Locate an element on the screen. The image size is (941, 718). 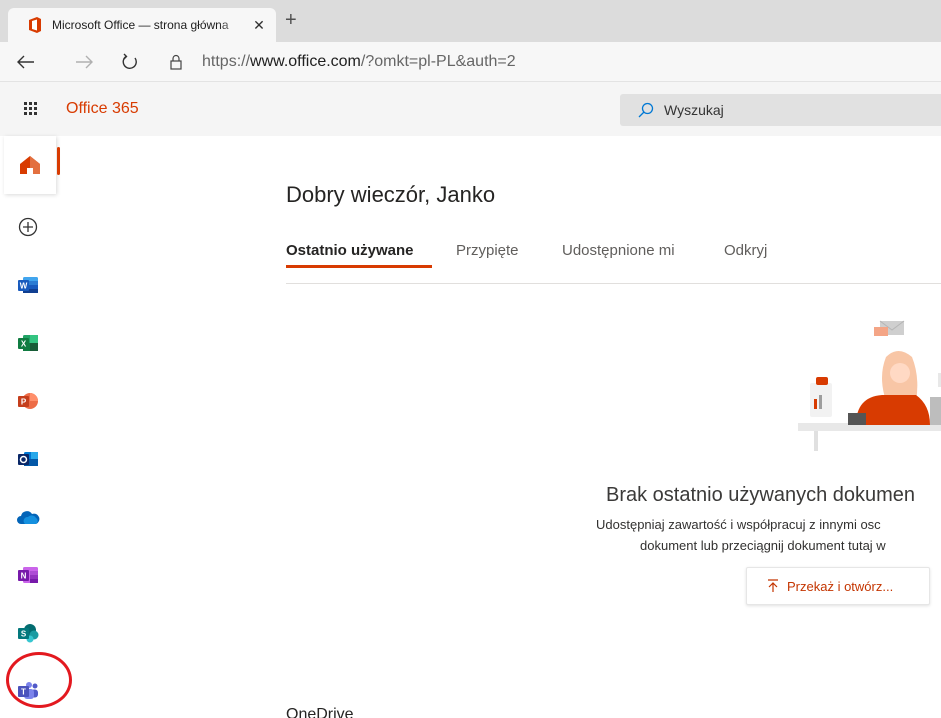
excel-button: X is located at coordinates (28, 343).